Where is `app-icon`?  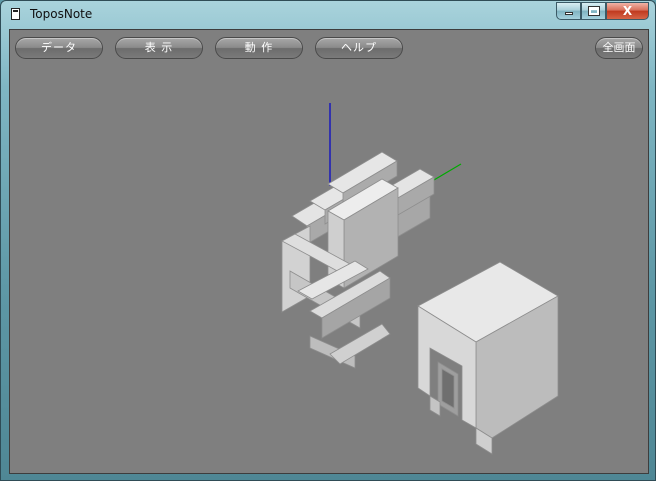
app-icon is located at coordinates (15, 14).